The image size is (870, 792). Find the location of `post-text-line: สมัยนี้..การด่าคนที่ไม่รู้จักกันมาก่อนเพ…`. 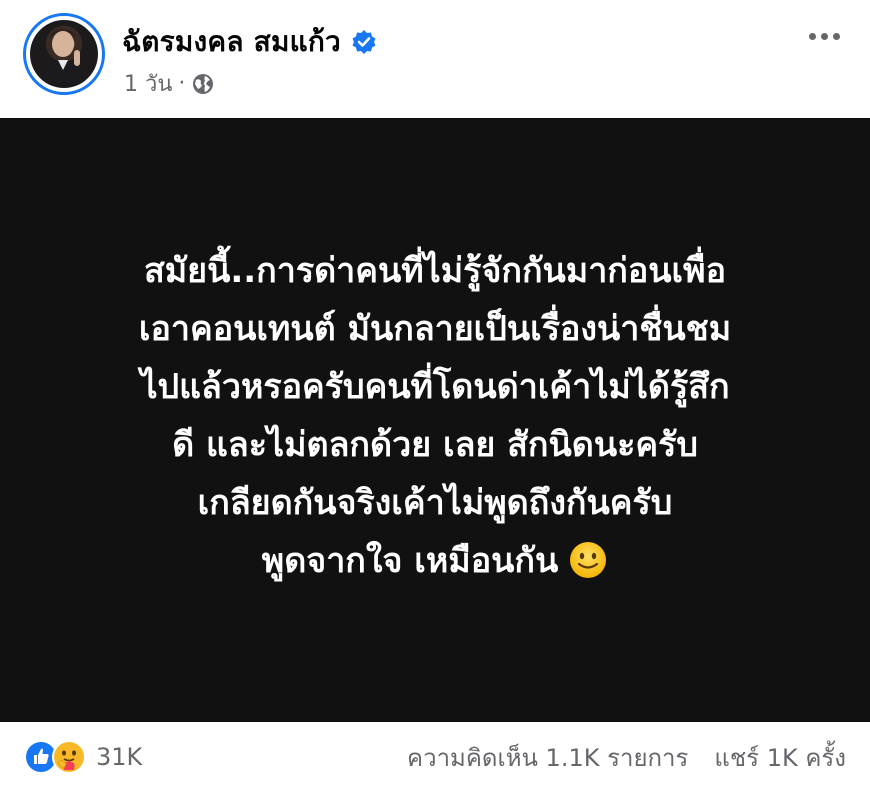

post-text-line: สมัยนี้..การด่าคนที่ไม่รู้จักกันมาก่อนเพ… is located at coordinates (435, 271).